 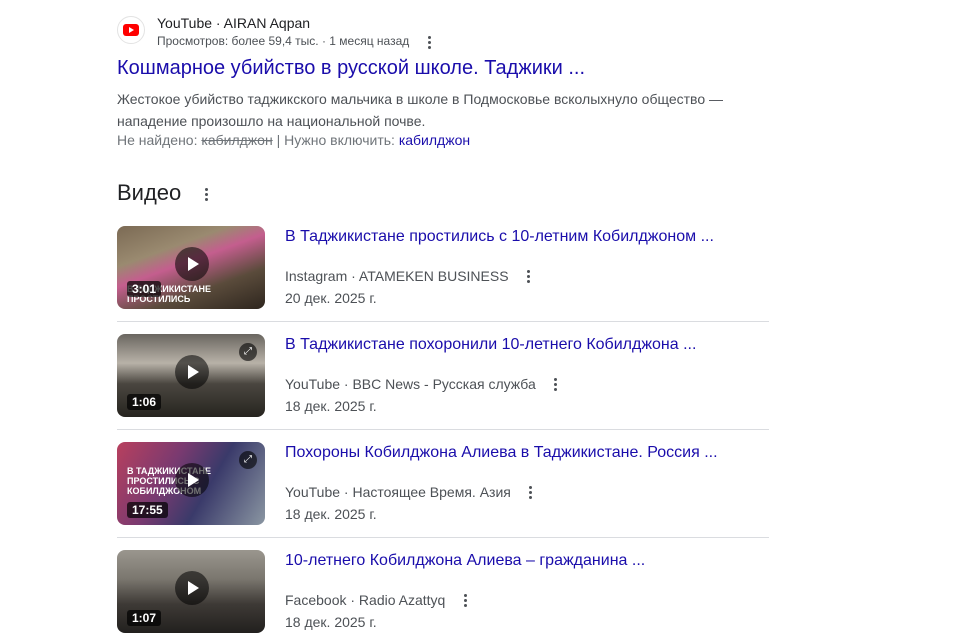 I want to click on video-date: 20 дек. 2025 г., so click(x=331, y=298).